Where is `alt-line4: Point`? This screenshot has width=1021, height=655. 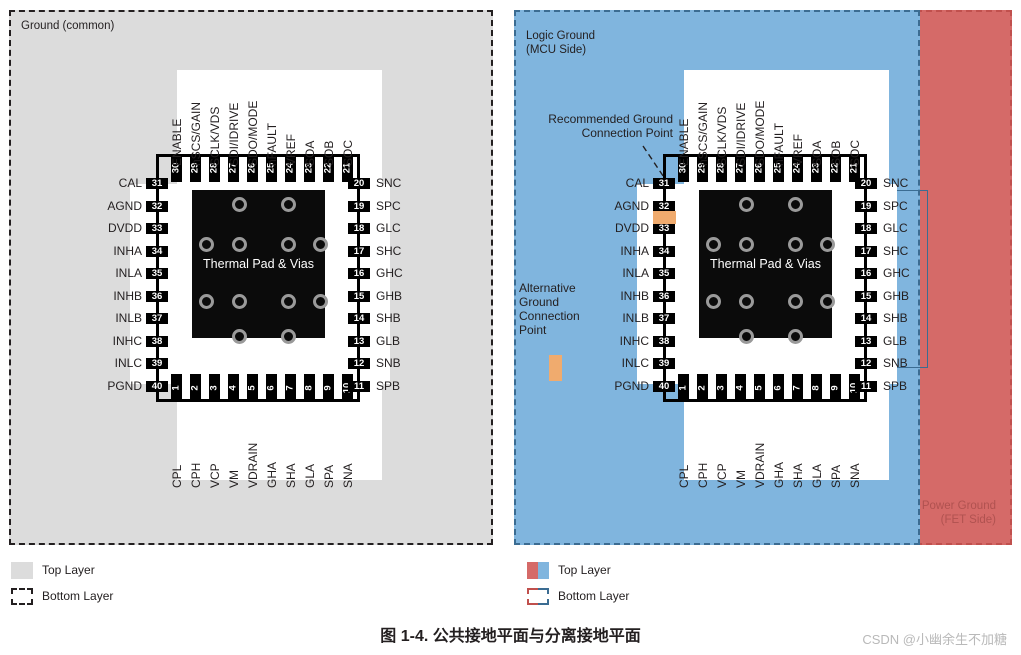
alt-line4: Point is located at coordinates (533, 330).